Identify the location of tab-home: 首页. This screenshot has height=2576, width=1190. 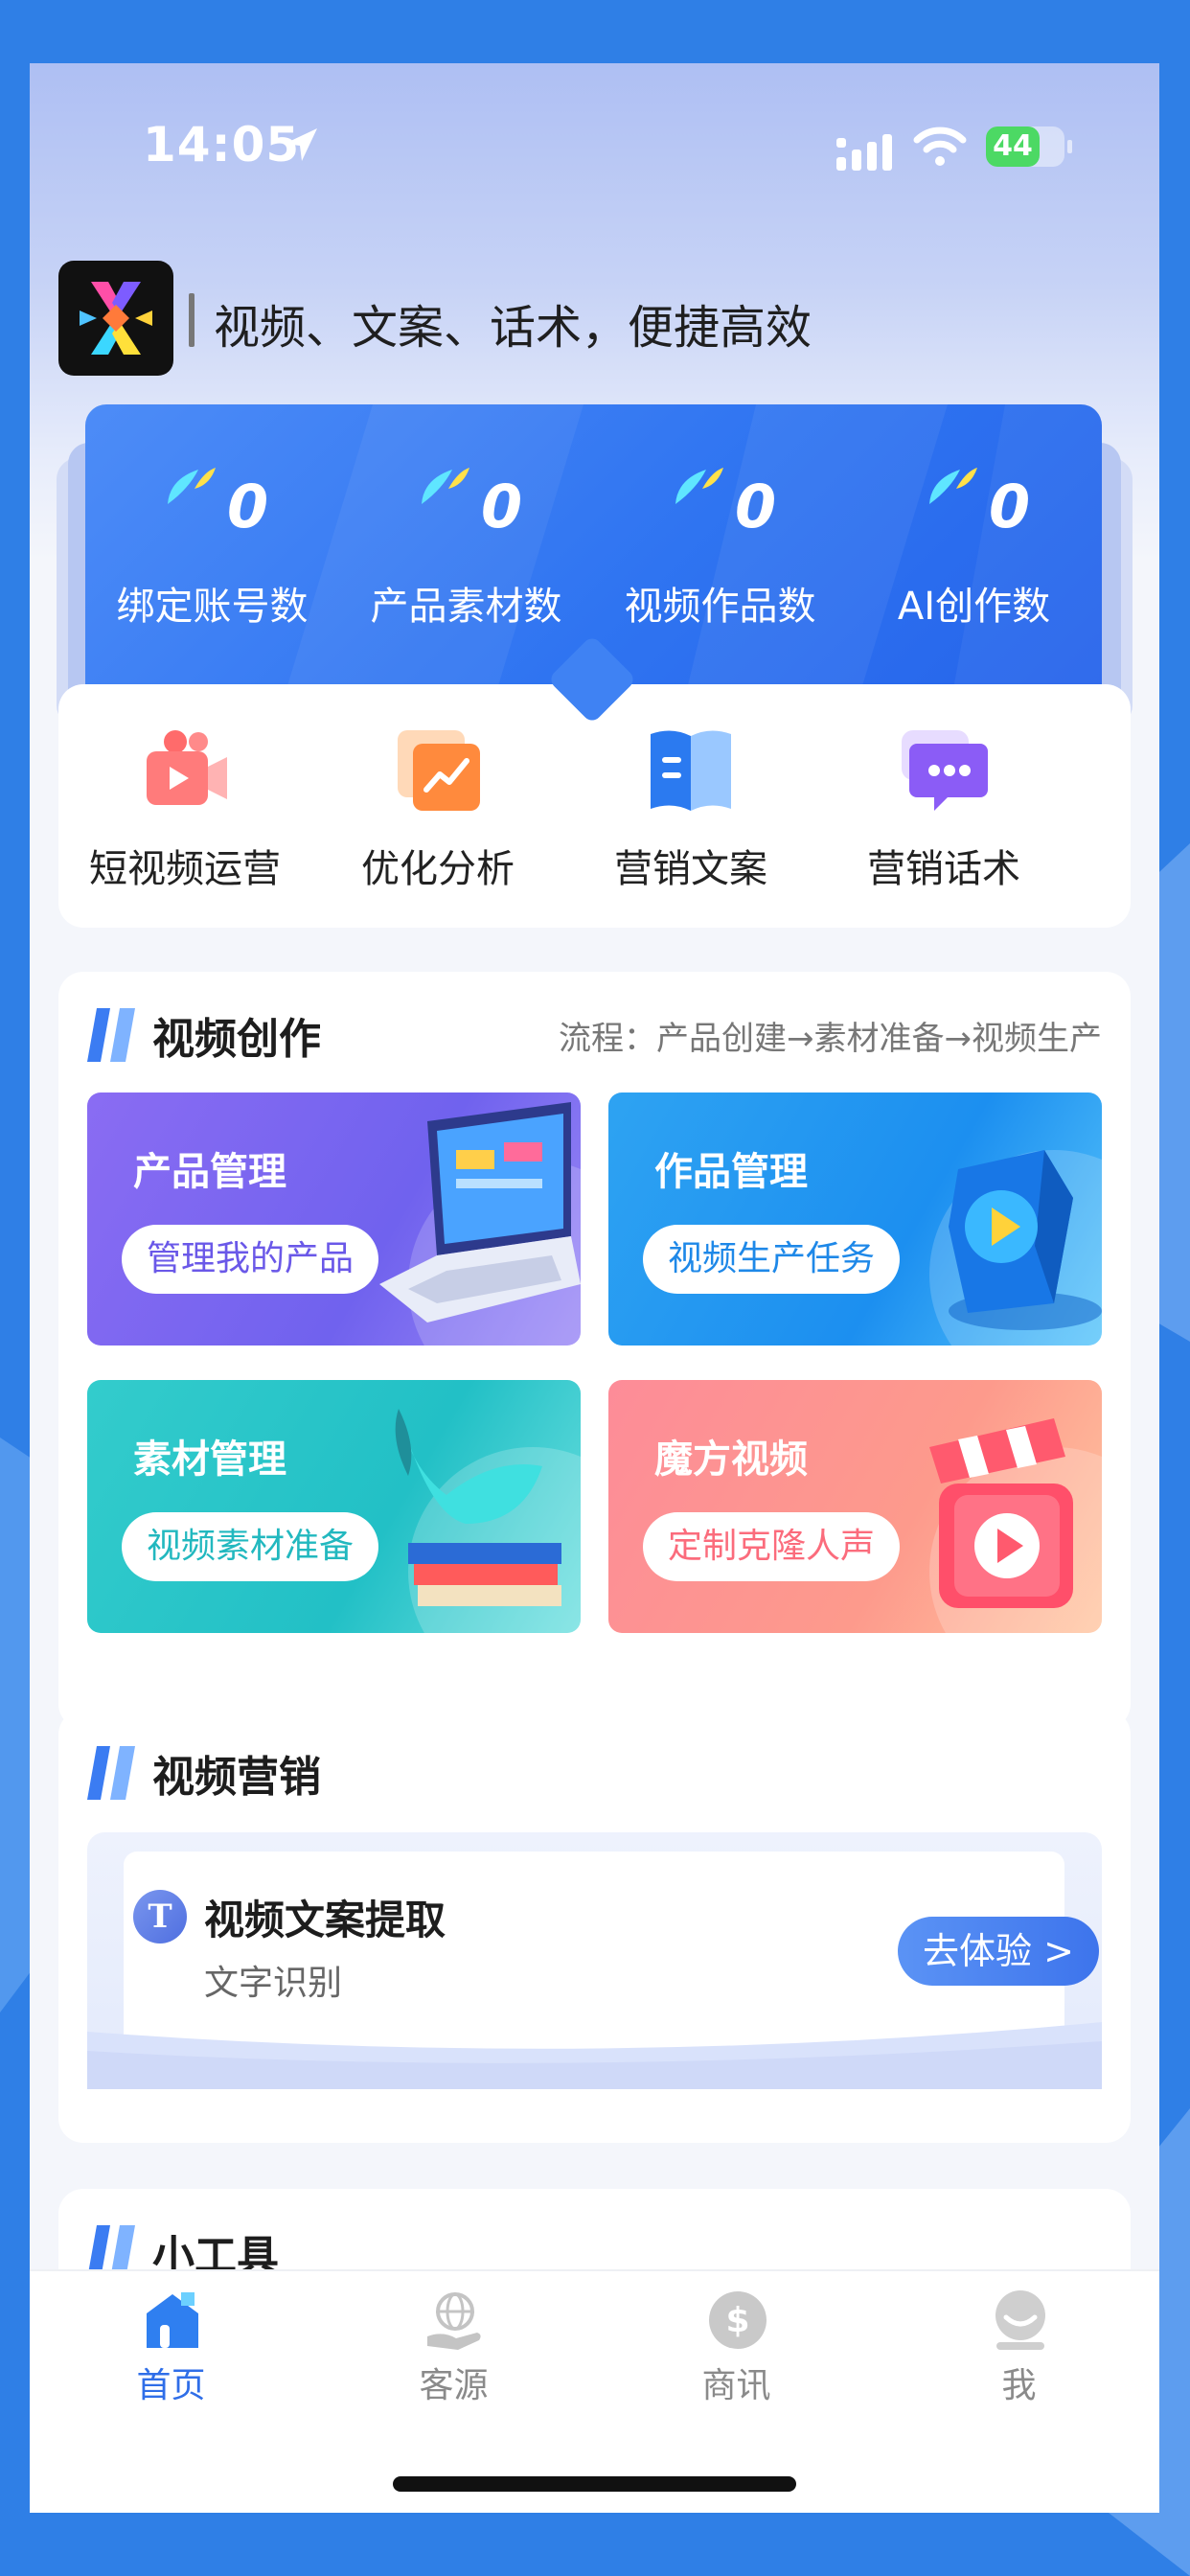
(171, 2343).